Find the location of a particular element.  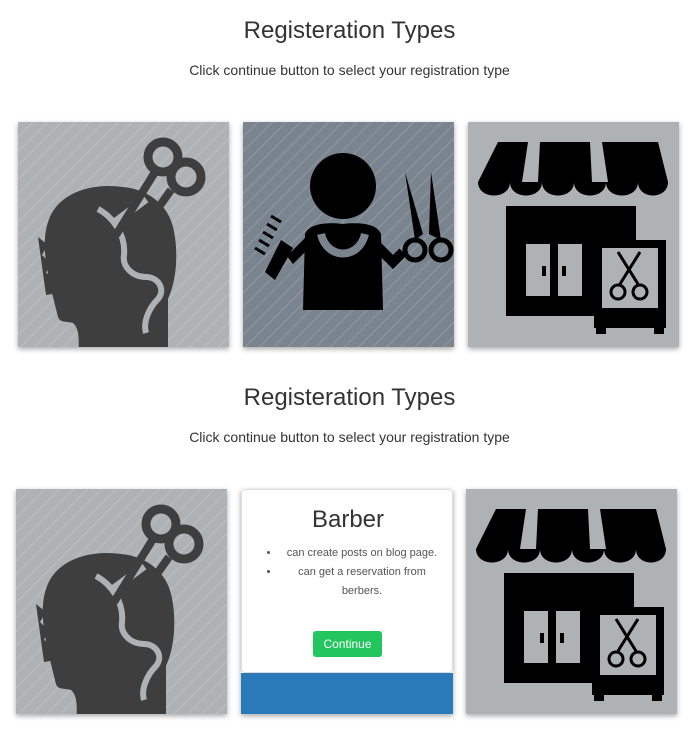

list-item: can create posts on blog page. is located at coordinates (362, 553).